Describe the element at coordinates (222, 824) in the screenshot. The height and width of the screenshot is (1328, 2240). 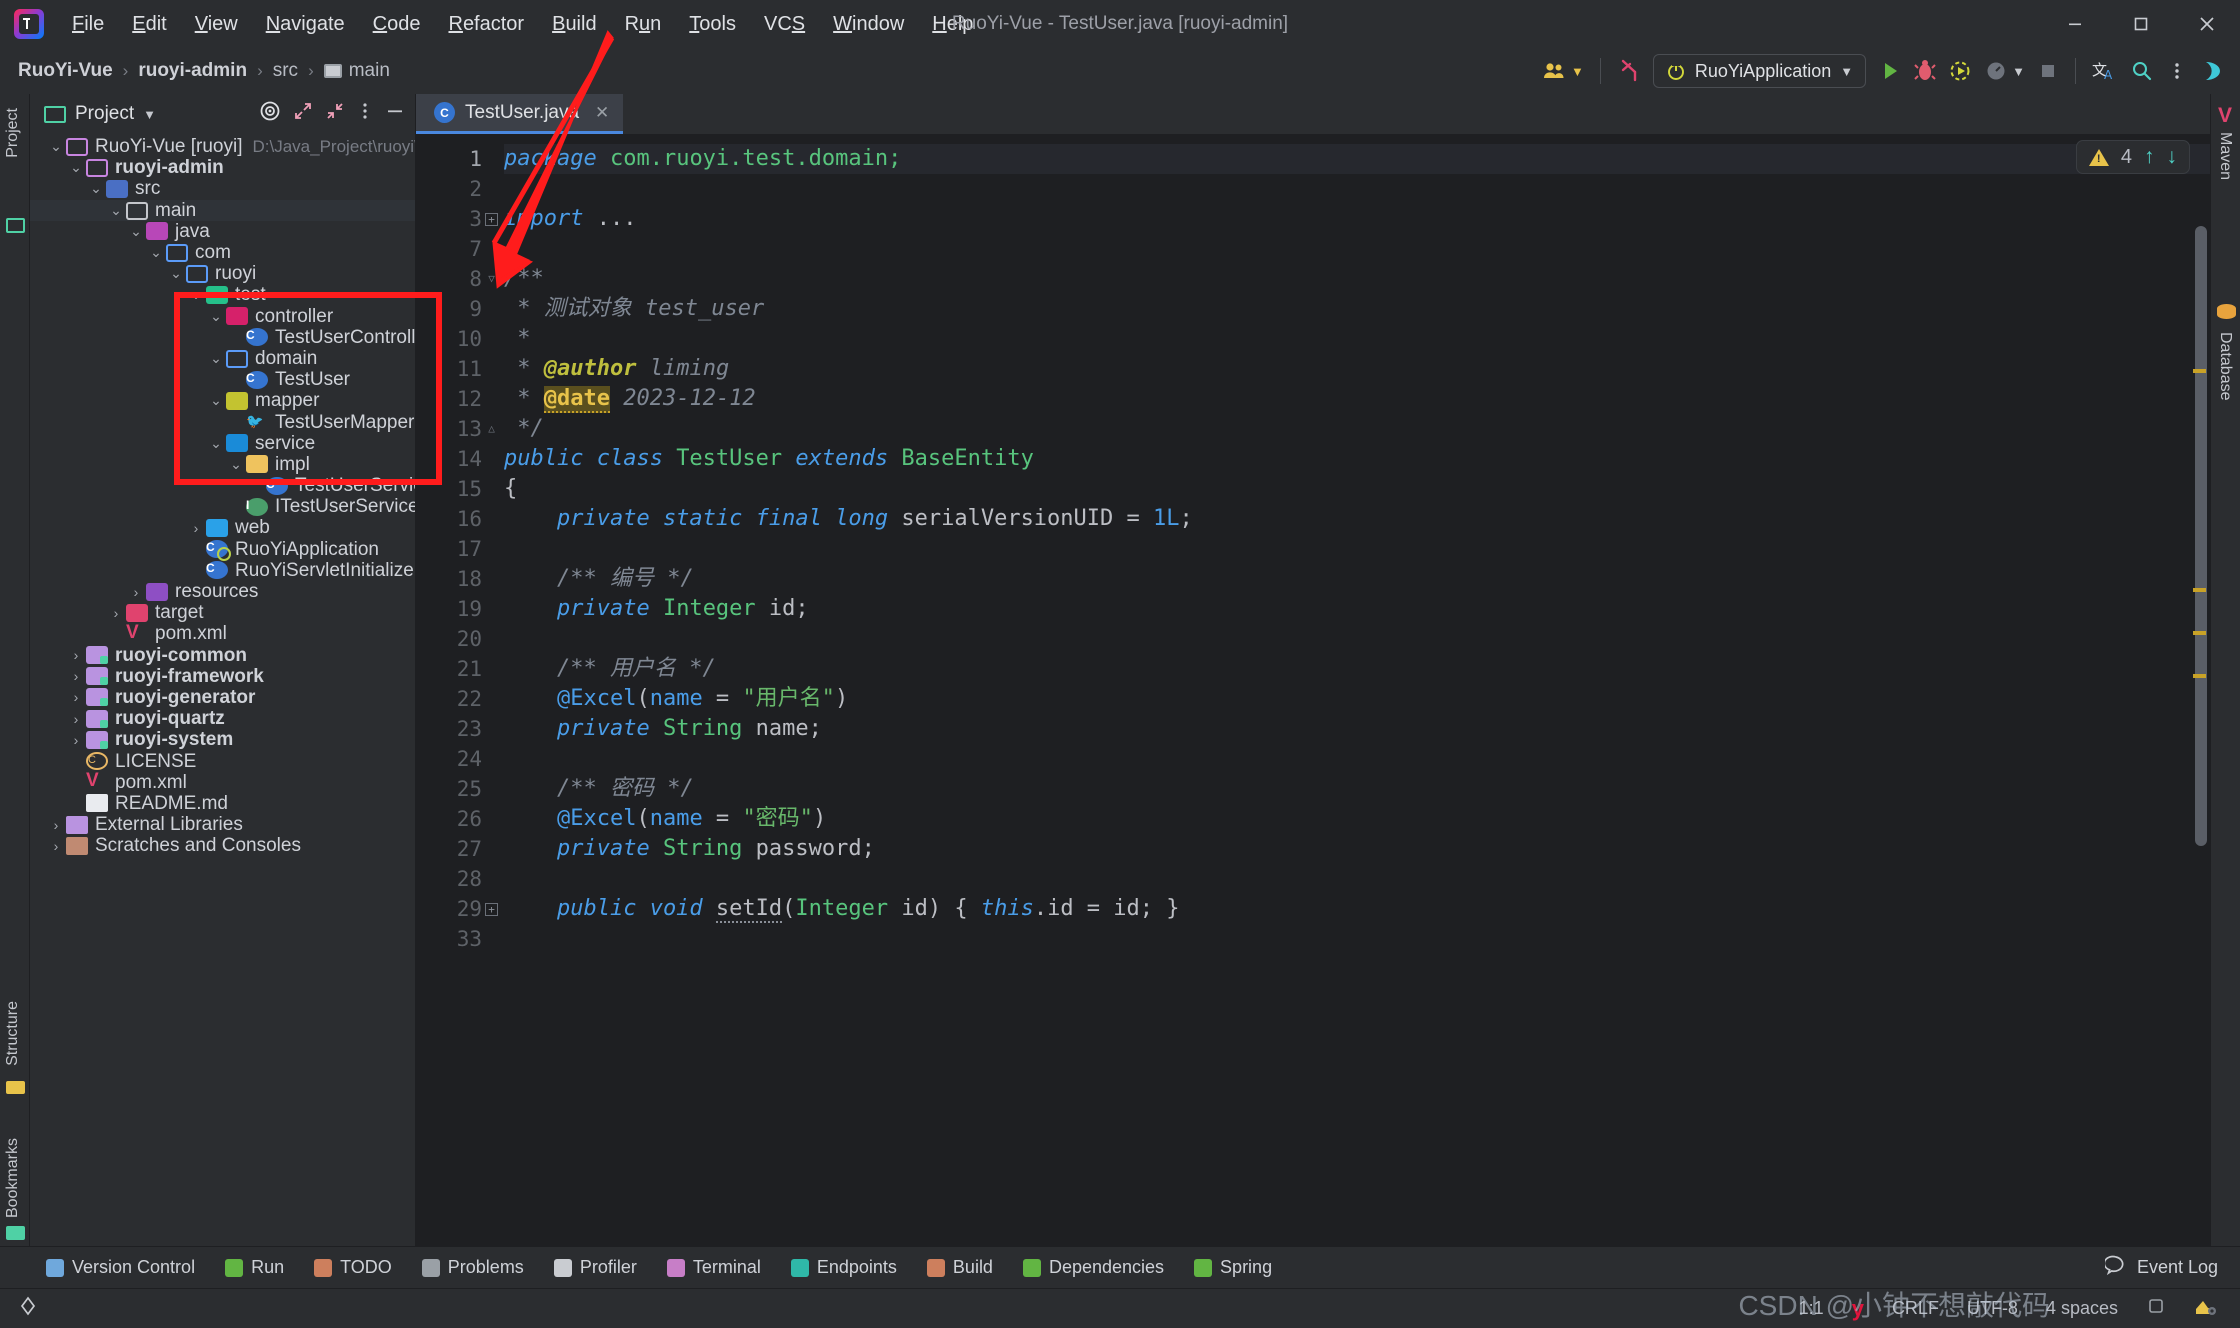
I see `tree-node-external-libraries: › External Libraries` at that location.